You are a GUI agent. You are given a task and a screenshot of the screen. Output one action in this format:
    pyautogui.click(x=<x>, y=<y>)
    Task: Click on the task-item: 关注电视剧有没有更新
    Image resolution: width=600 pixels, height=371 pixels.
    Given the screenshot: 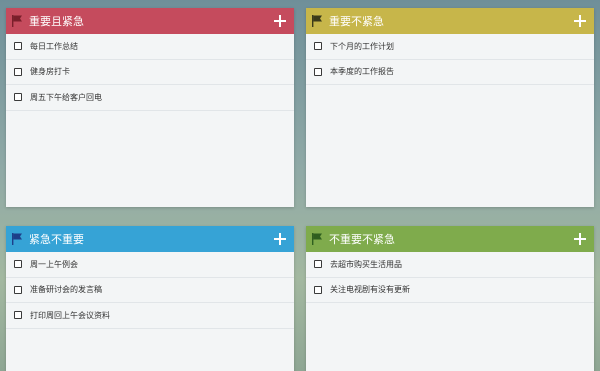 What is the action you would take?
    pyautogui.click(x=450, y=290)
    